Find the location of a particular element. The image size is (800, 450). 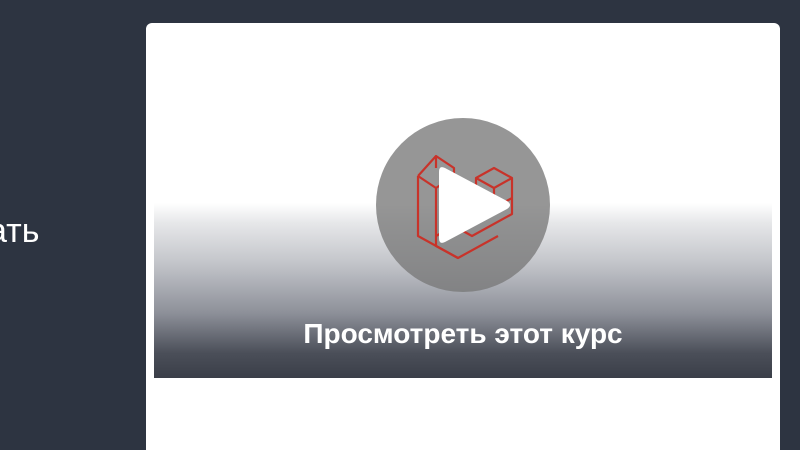

play-button is located at coordinates (463, 205).